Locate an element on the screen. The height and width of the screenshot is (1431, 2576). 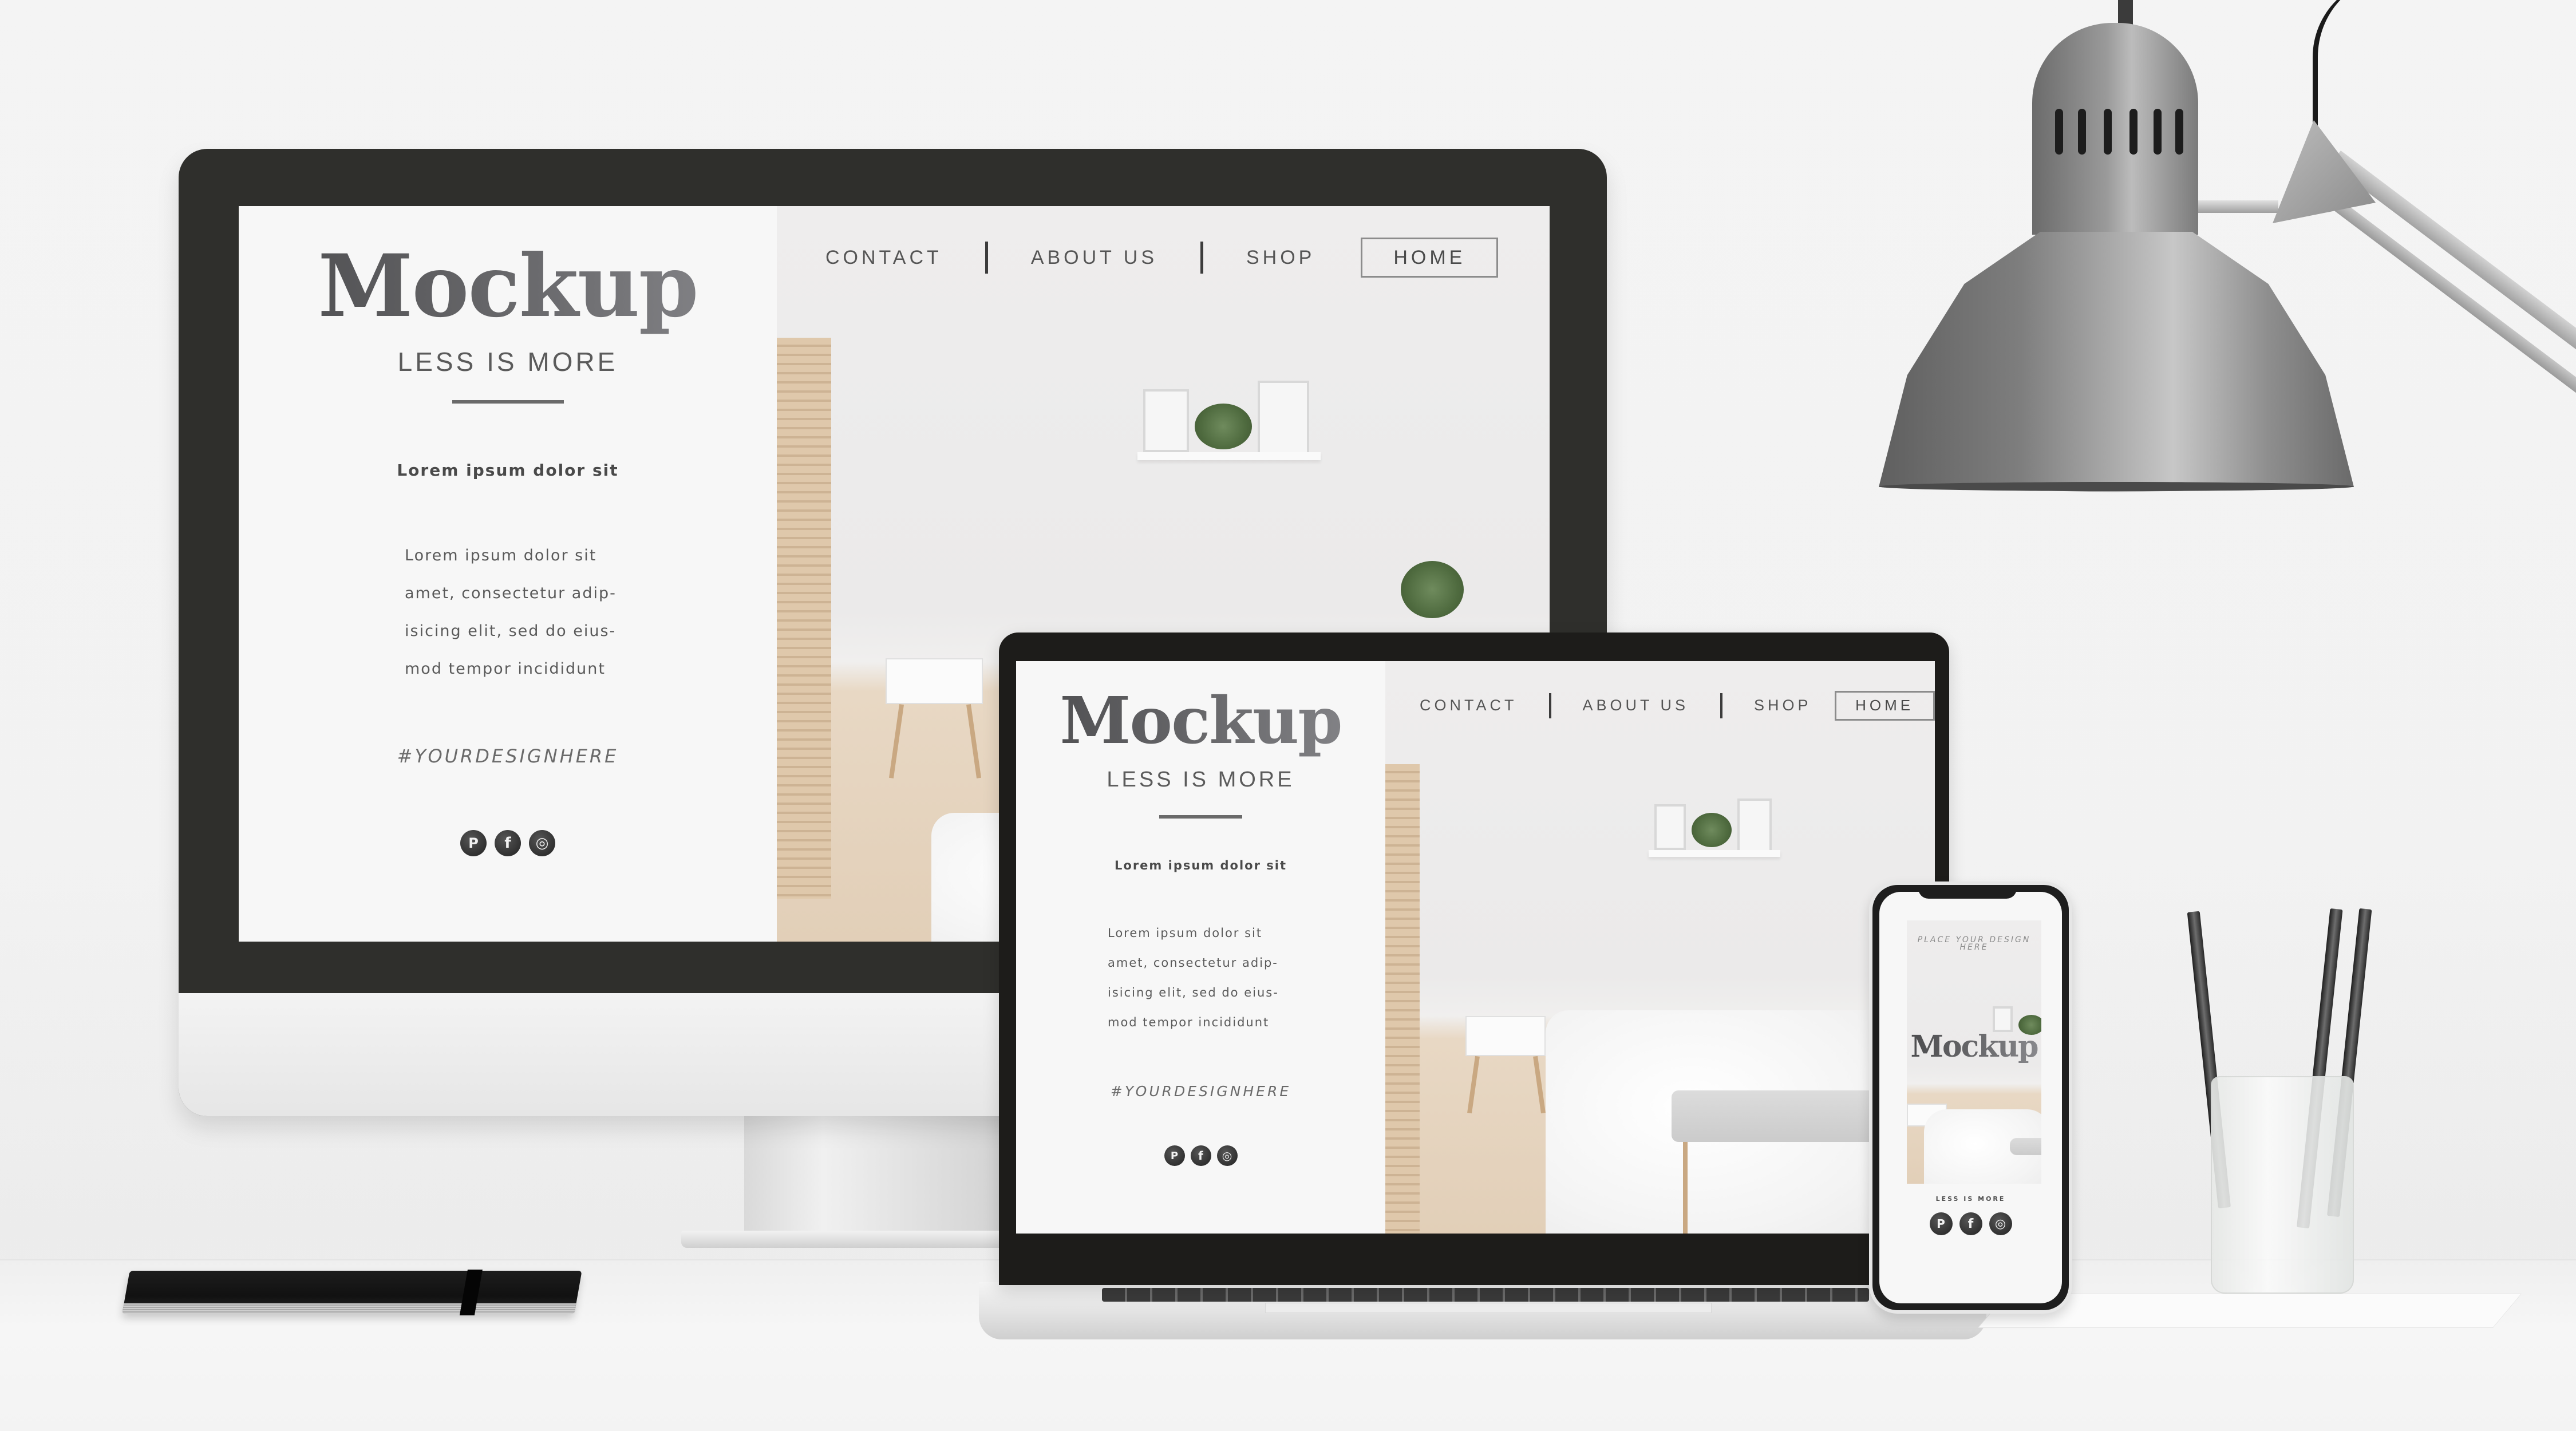
monitor-stand is located at coordinates (876, 1170).